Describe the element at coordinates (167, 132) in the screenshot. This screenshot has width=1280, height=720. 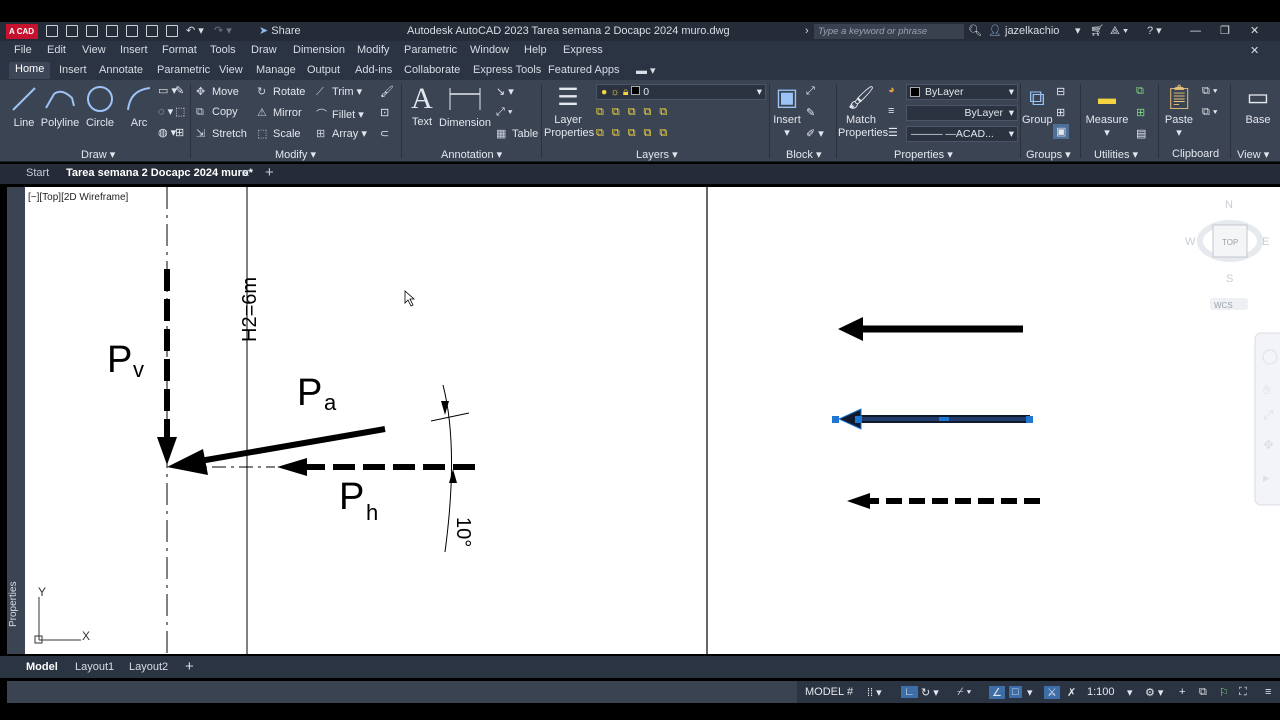
I see `gradient-icon: ◍ ▾` at that location.